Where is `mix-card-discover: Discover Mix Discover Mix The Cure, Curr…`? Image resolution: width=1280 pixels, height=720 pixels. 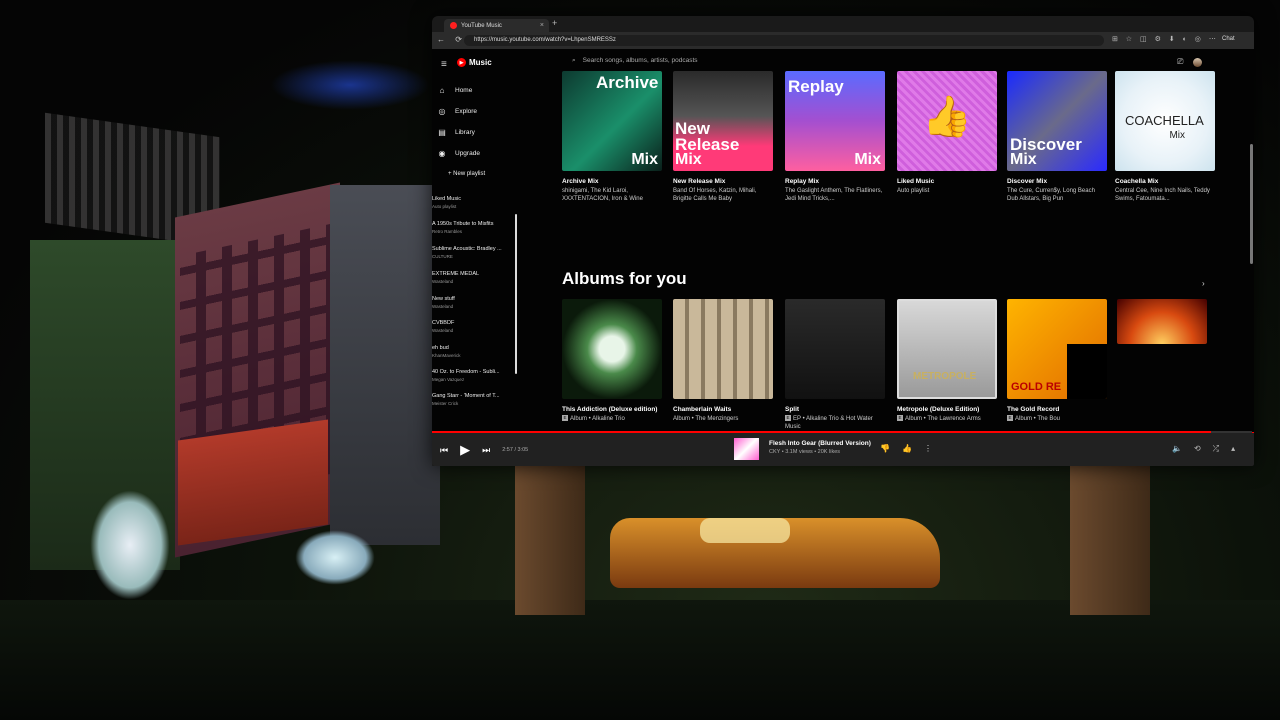 mix-card-discover: Discover Mix Discover Mix The Cure, Curr… is located at coordinates (1057, 137).